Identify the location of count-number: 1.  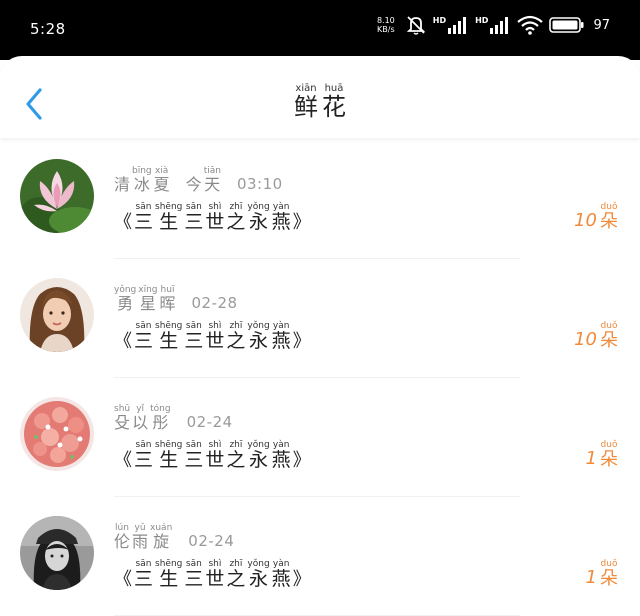
(591, 578).